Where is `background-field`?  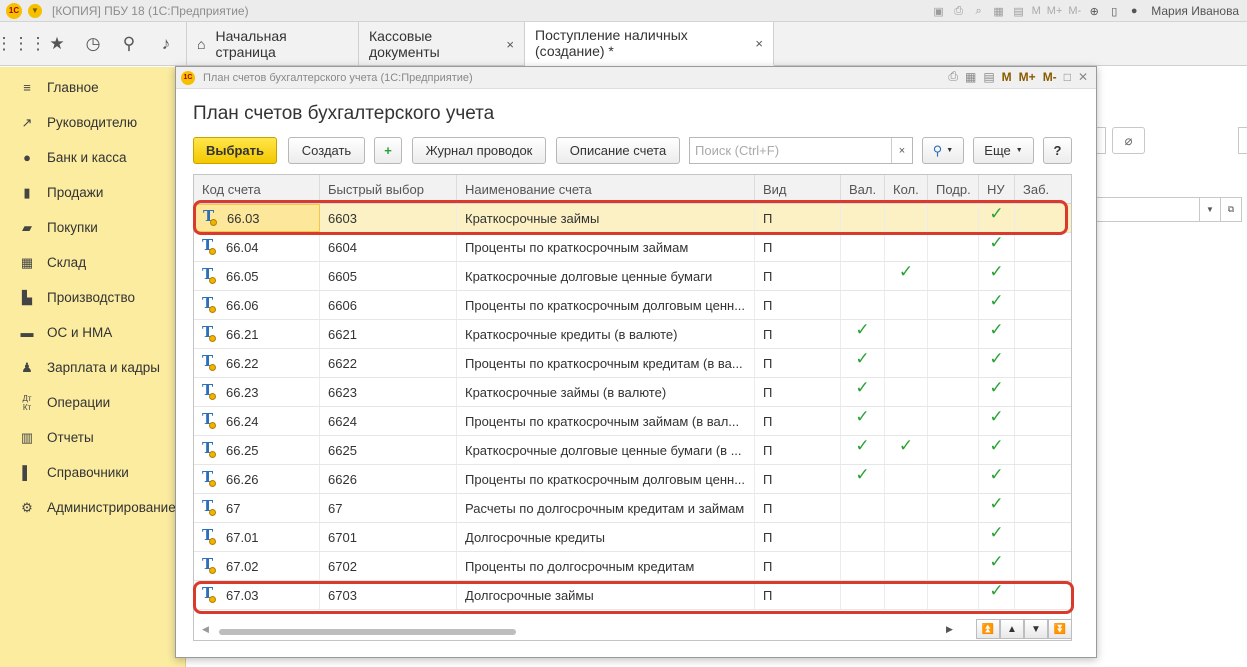
background-field is located at coordinates (1148, 209).